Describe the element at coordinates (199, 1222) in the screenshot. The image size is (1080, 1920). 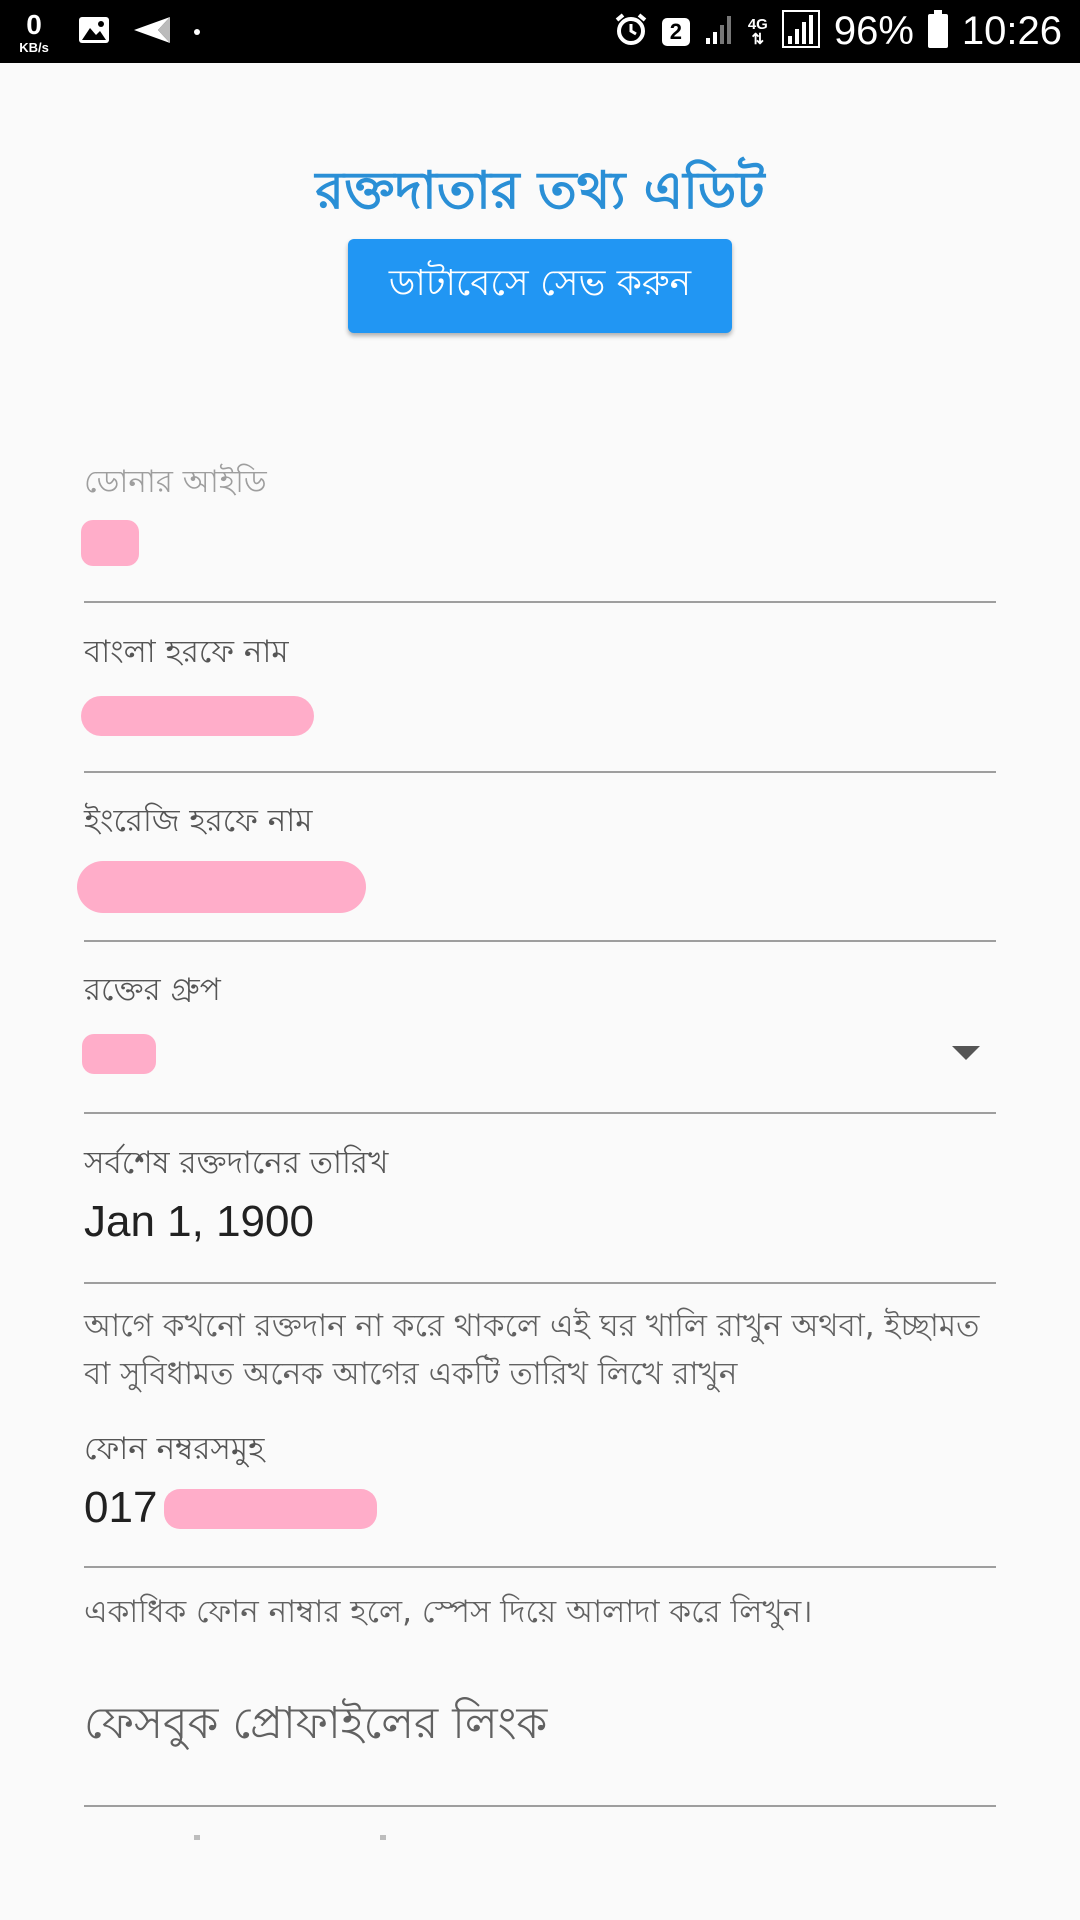
I see `last-donation-value: Jan 1, 1900` at that location.